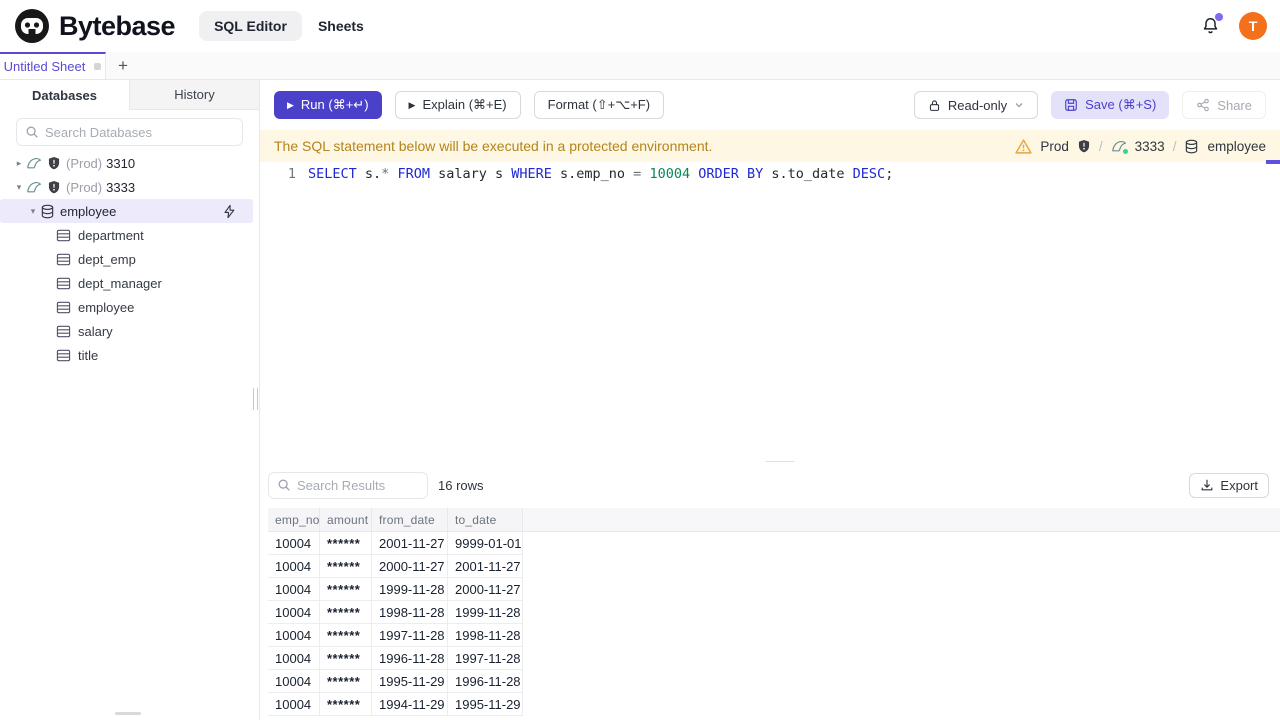  Describe the element at coordinates (1236, 146) in the screenshot. I see `database-badge: employee` at that location.